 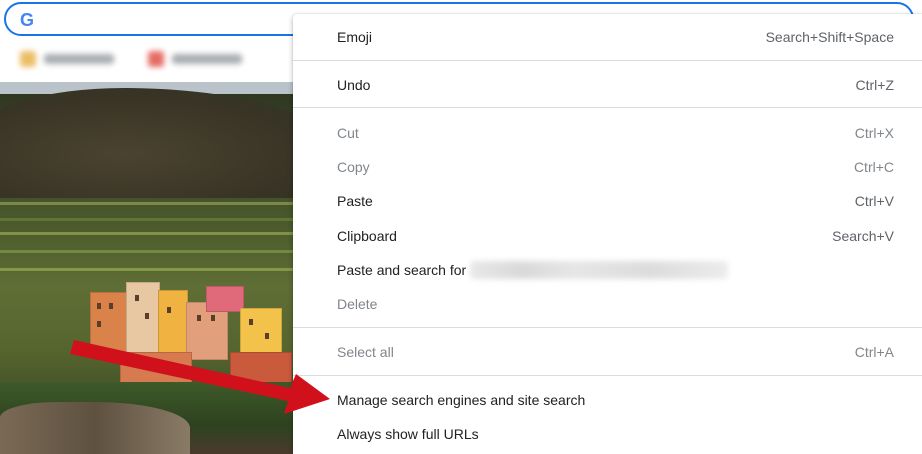 I want to click on menu-item-label: Paste, so click(x=355, y=201).